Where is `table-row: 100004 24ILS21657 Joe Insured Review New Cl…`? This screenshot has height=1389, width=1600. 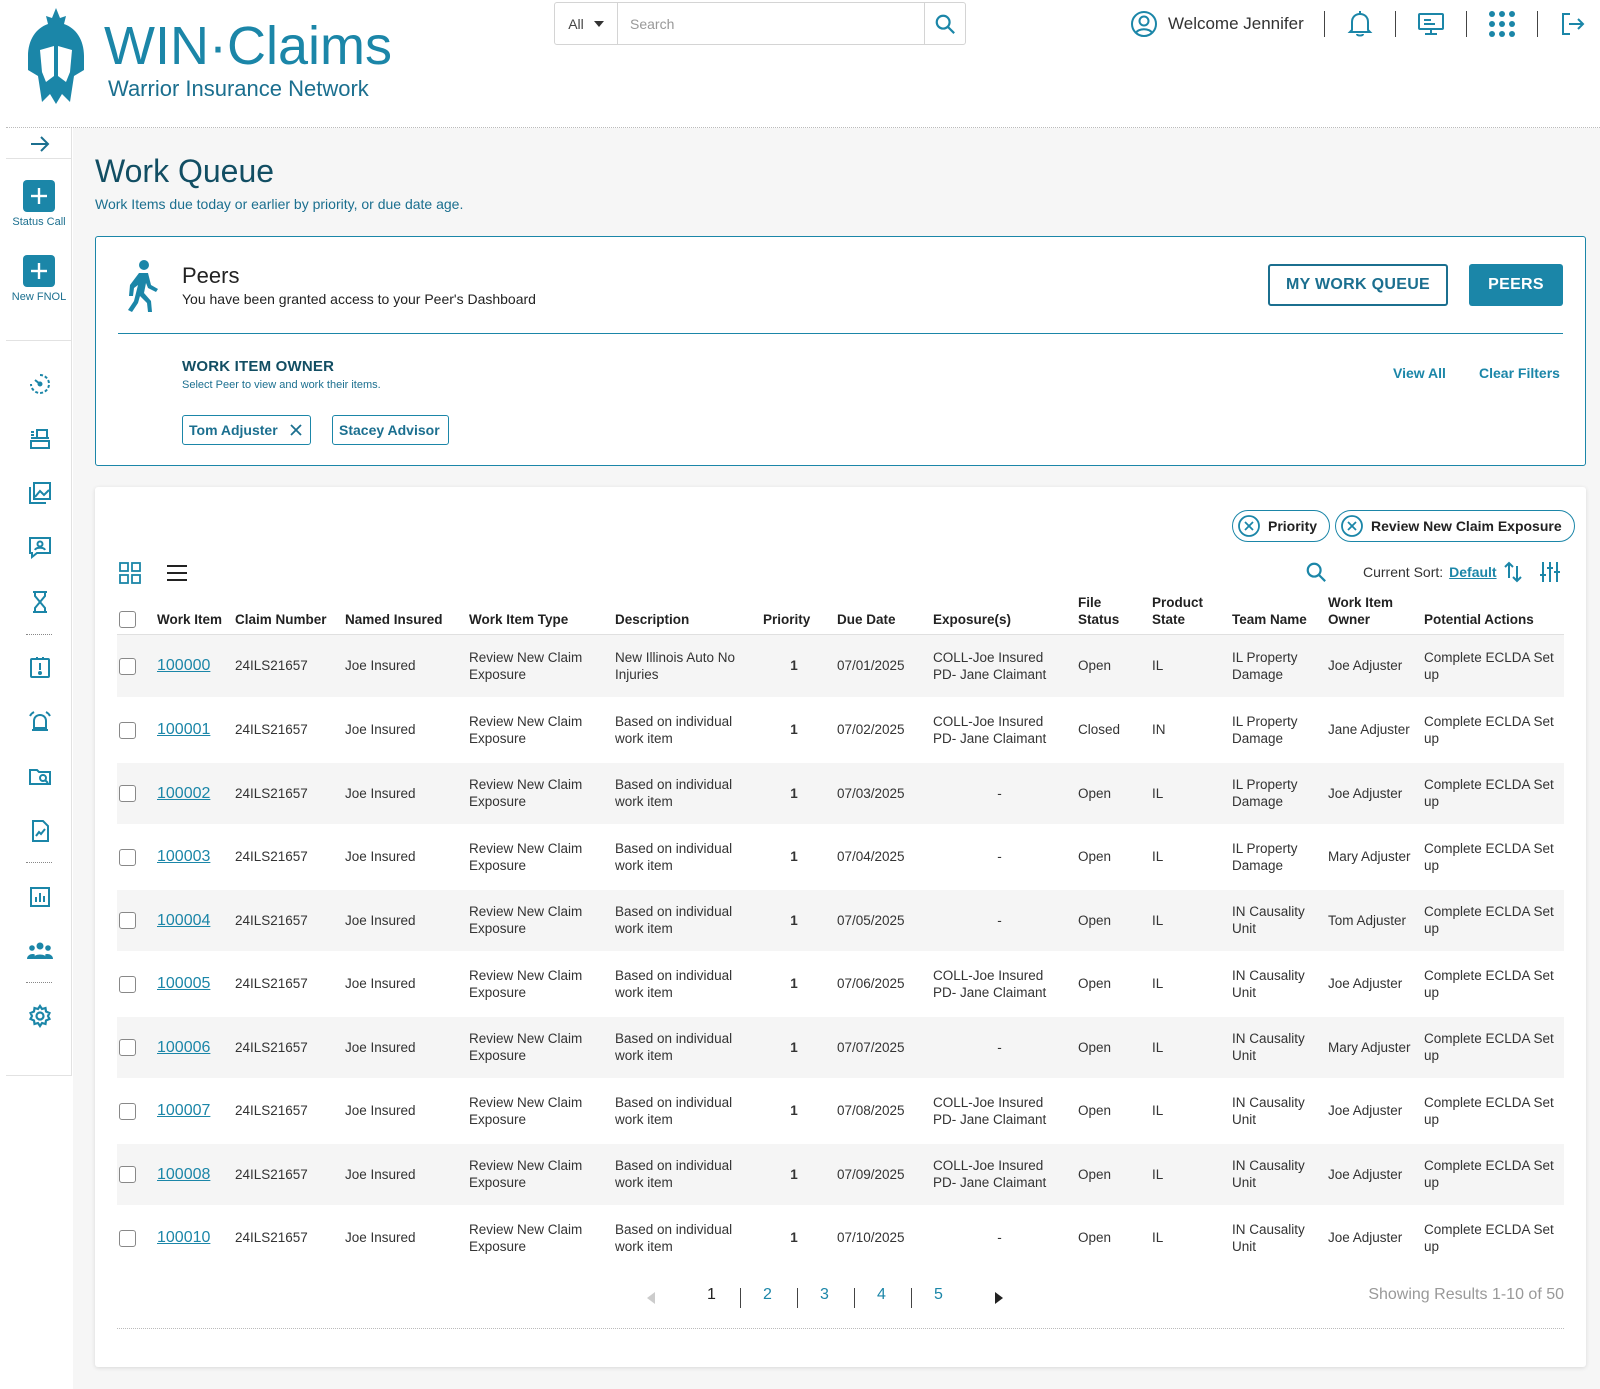 table-row: 100004 24ILS21657 Joe Insured Review New Cl… is located at coordinates (840, 920).